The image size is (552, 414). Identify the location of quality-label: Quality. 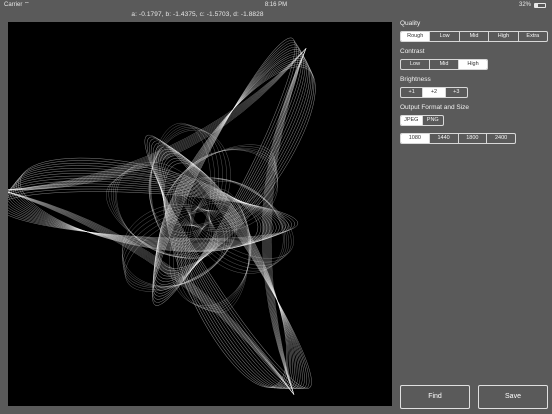
(410, 23).